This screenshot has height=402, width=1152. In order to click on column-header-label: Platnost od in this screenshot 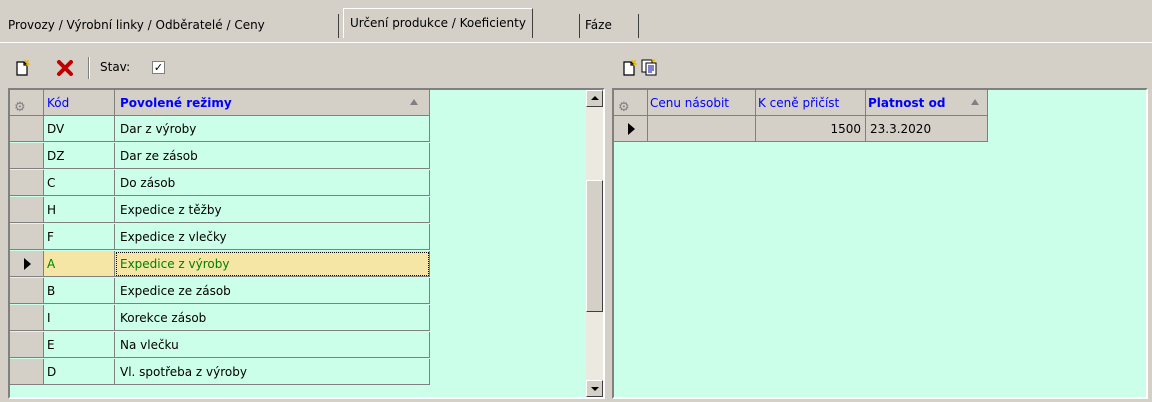, I will do `click(907, 103)`.